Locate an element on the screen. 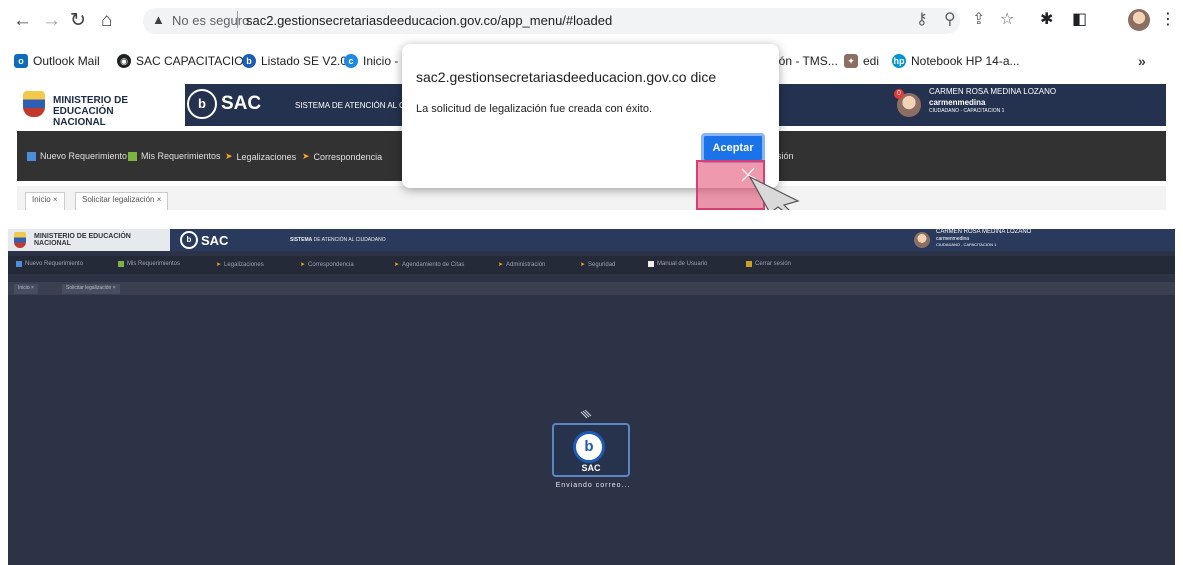 The image size is (1183, 565). menu-cerrar-sesion: sión is located at coordinates (785, 156).